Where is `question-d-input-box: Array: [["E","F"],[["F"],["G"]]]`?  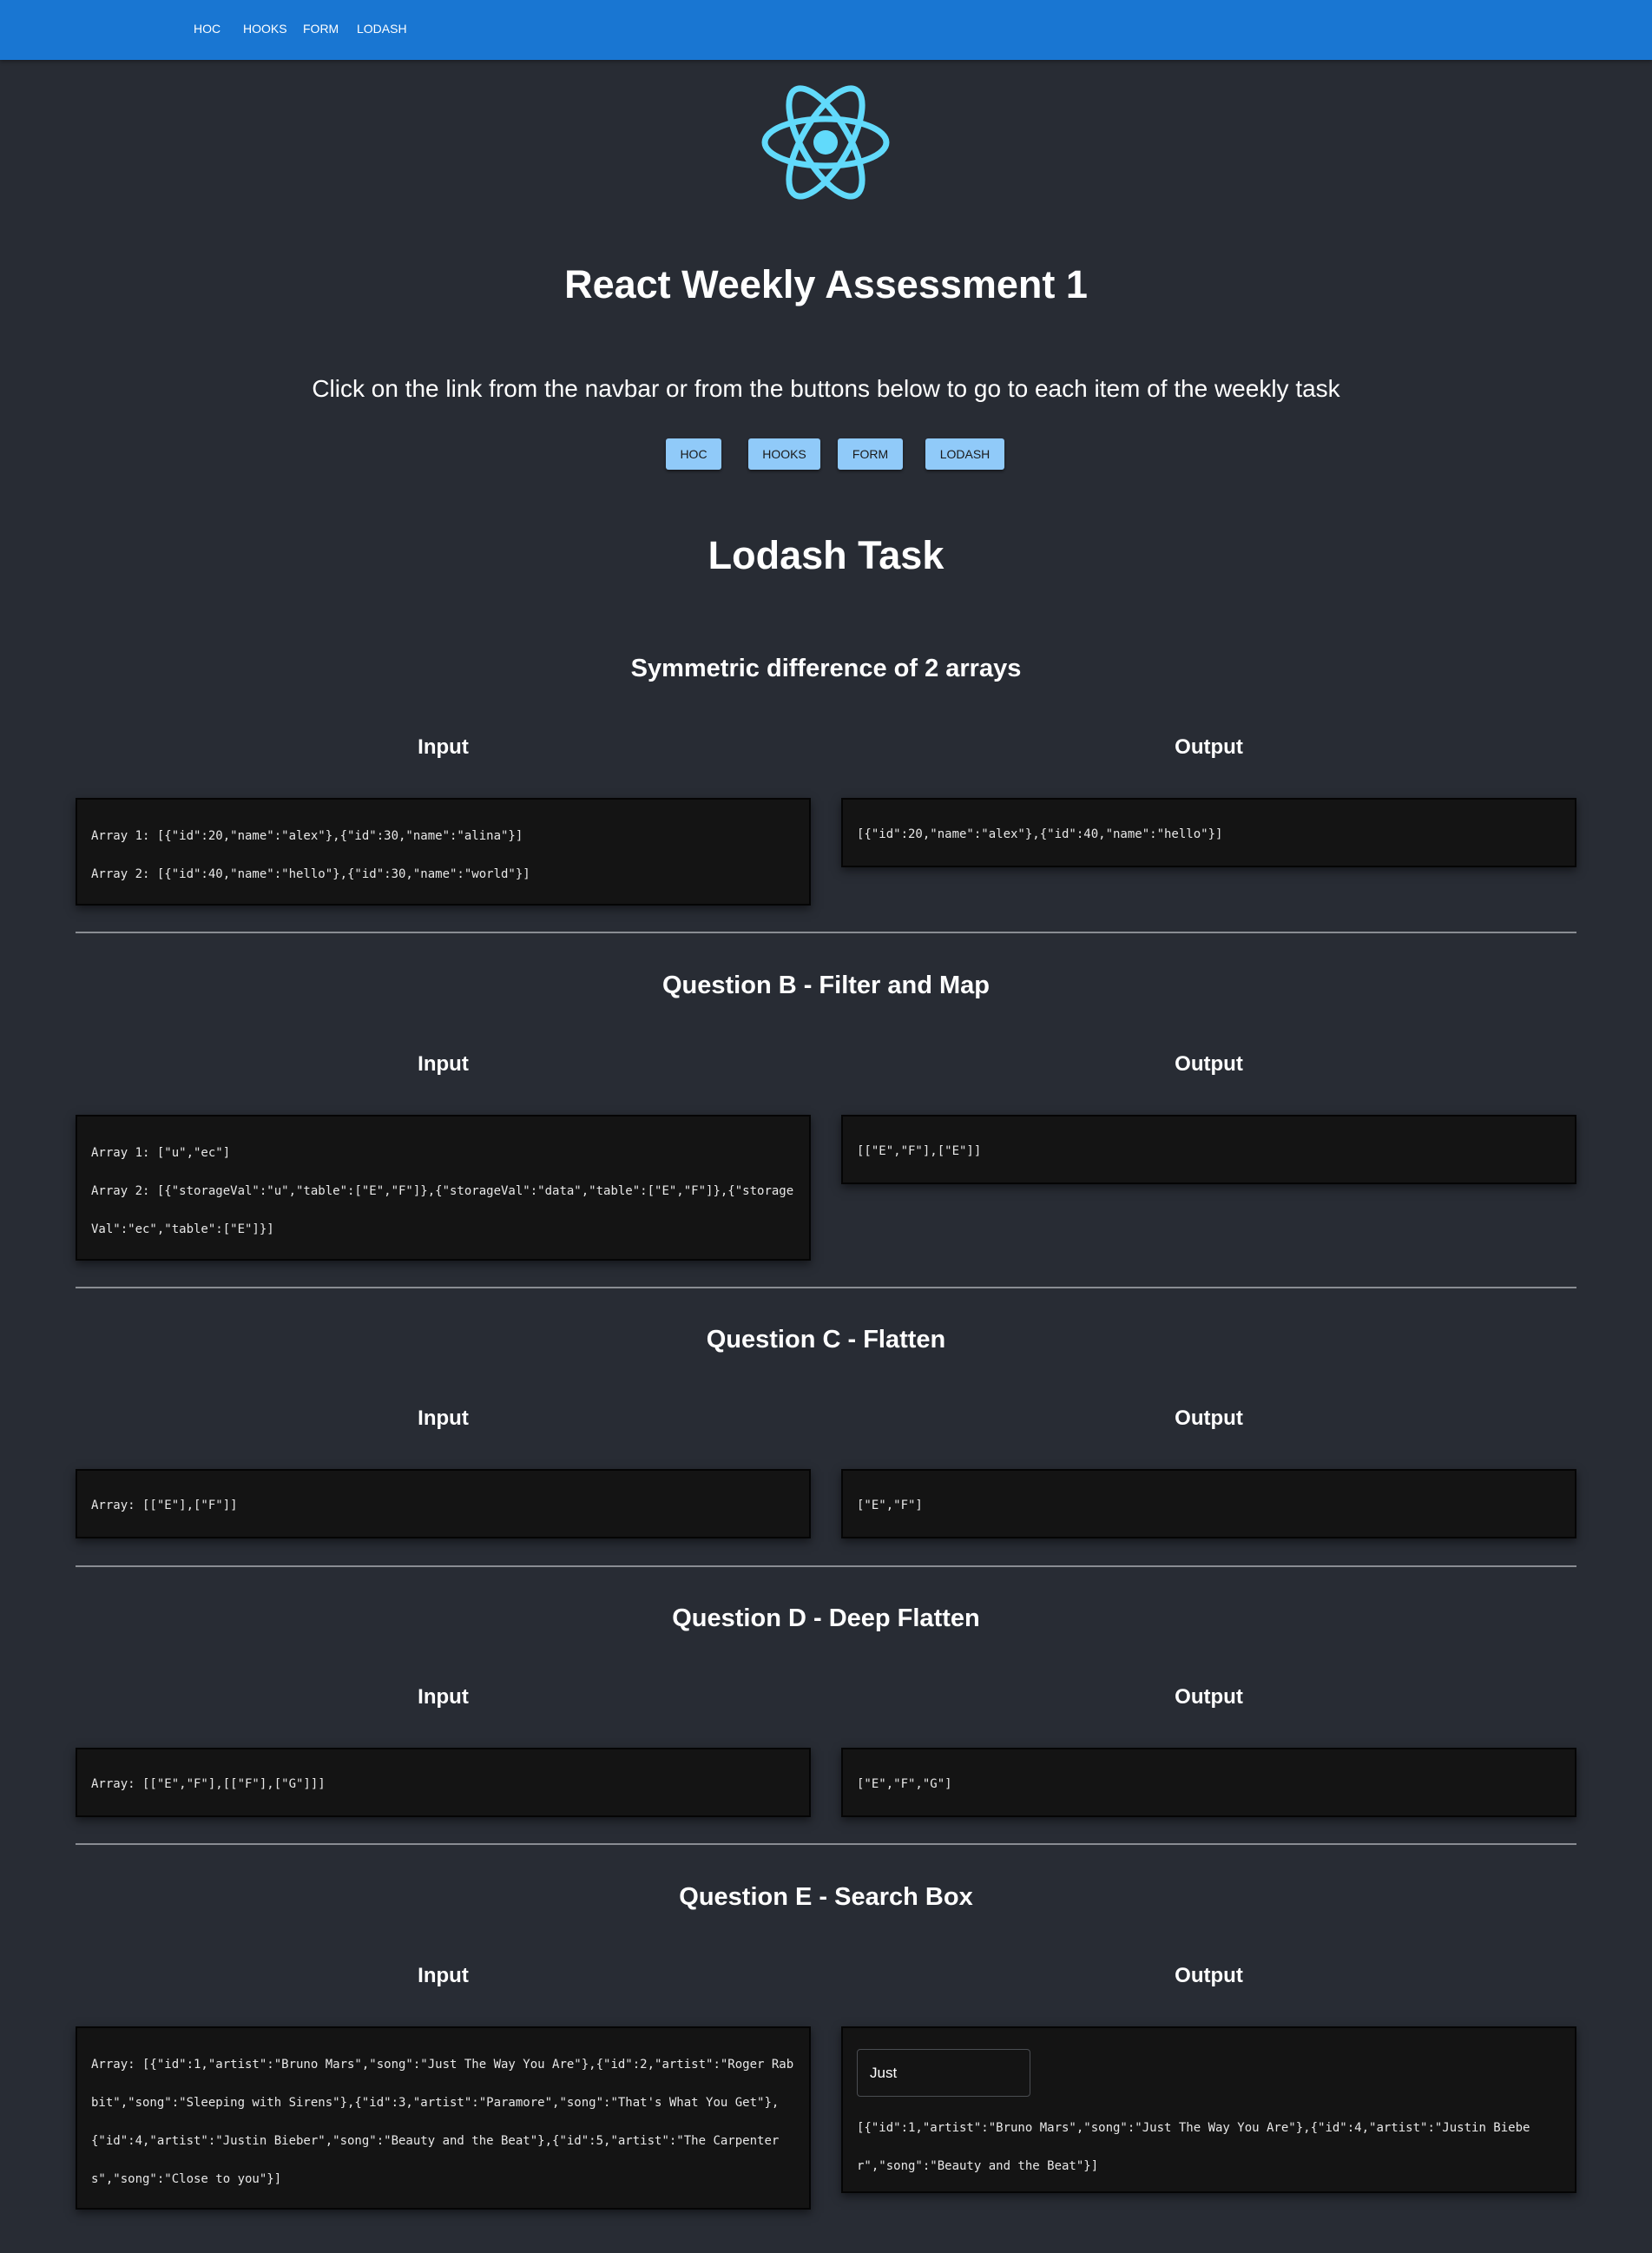
question-d-input-box: Array: [["E","F"],[["F"],["G"]]] is located at coordinates (443, 1782).